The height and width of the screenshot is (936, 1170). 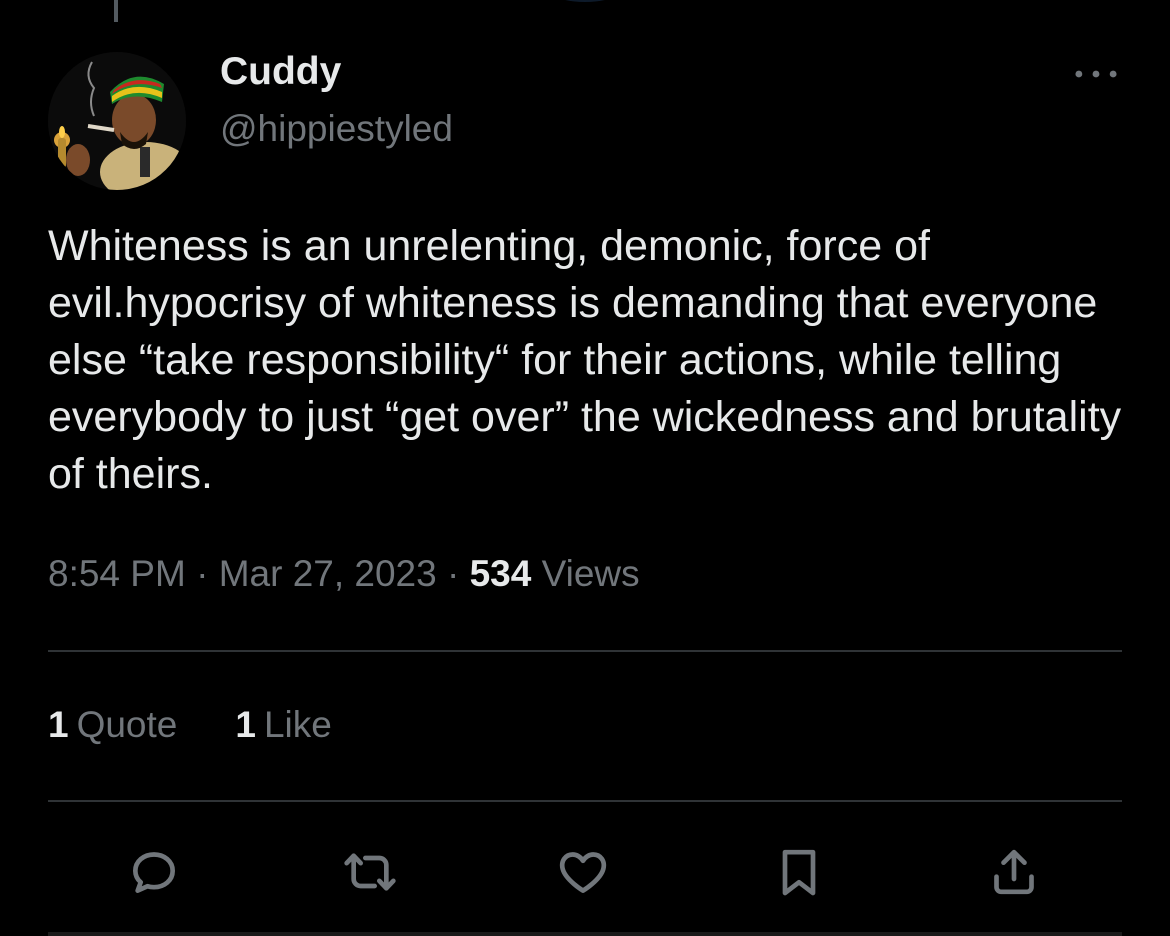 I want to click on more-icon, so click(x=1096, y=74).